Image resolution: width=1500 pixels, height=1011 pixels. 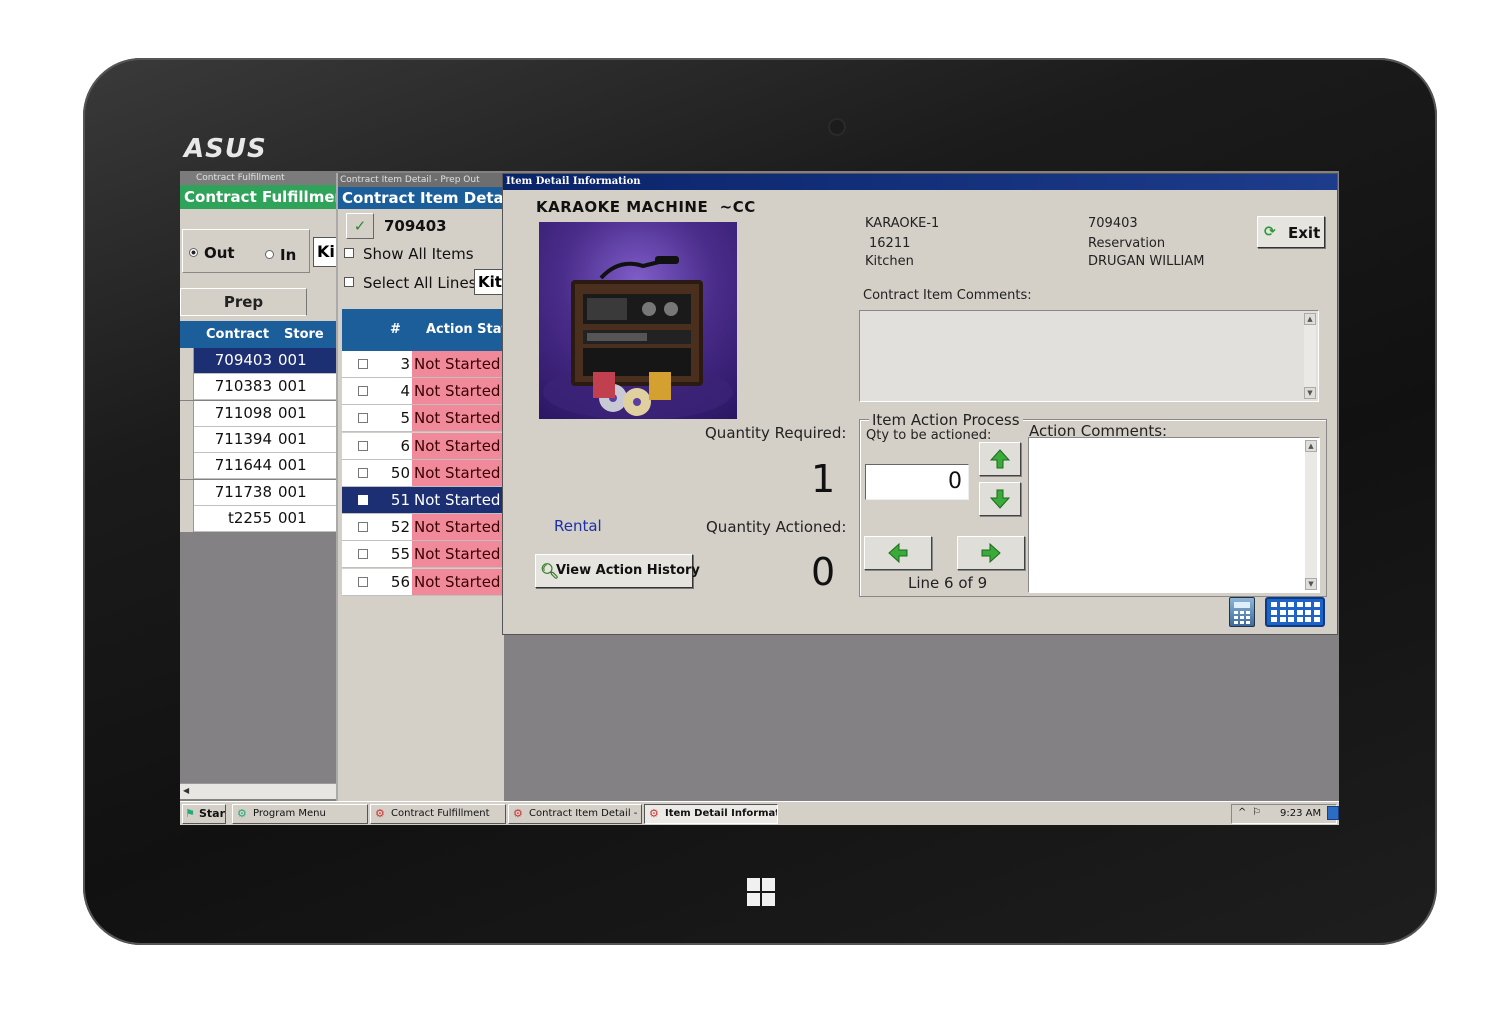 What do you see at coordinates (823, 572) in the screenshot?
I see `quantity-actioned-value: 0` at bounding box center [823, 572].